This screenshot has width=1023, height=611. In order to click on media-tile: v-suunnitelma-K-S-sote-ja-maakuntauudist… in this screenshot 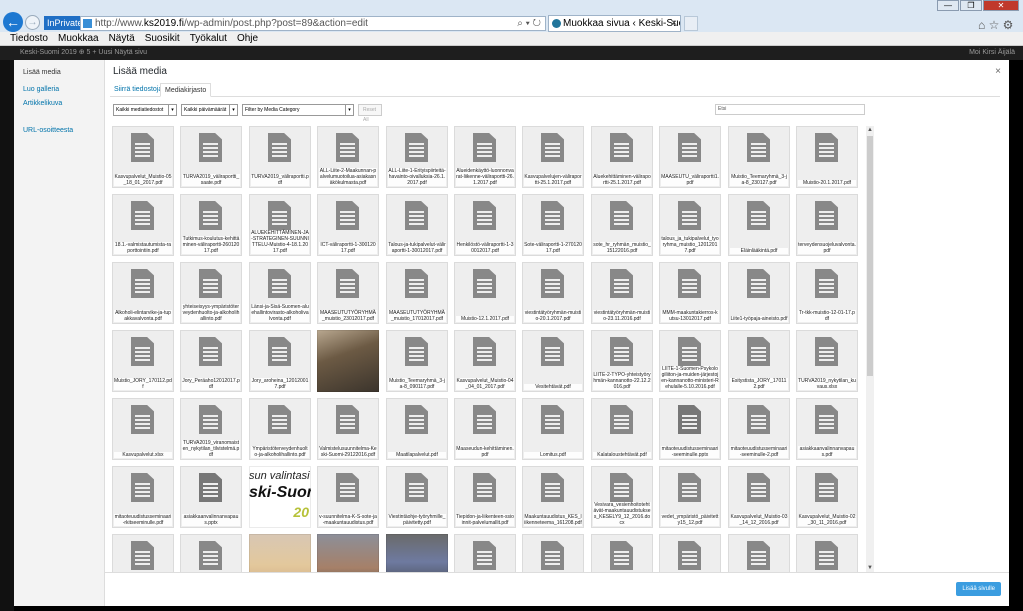, I will do `click(348, 497)`.